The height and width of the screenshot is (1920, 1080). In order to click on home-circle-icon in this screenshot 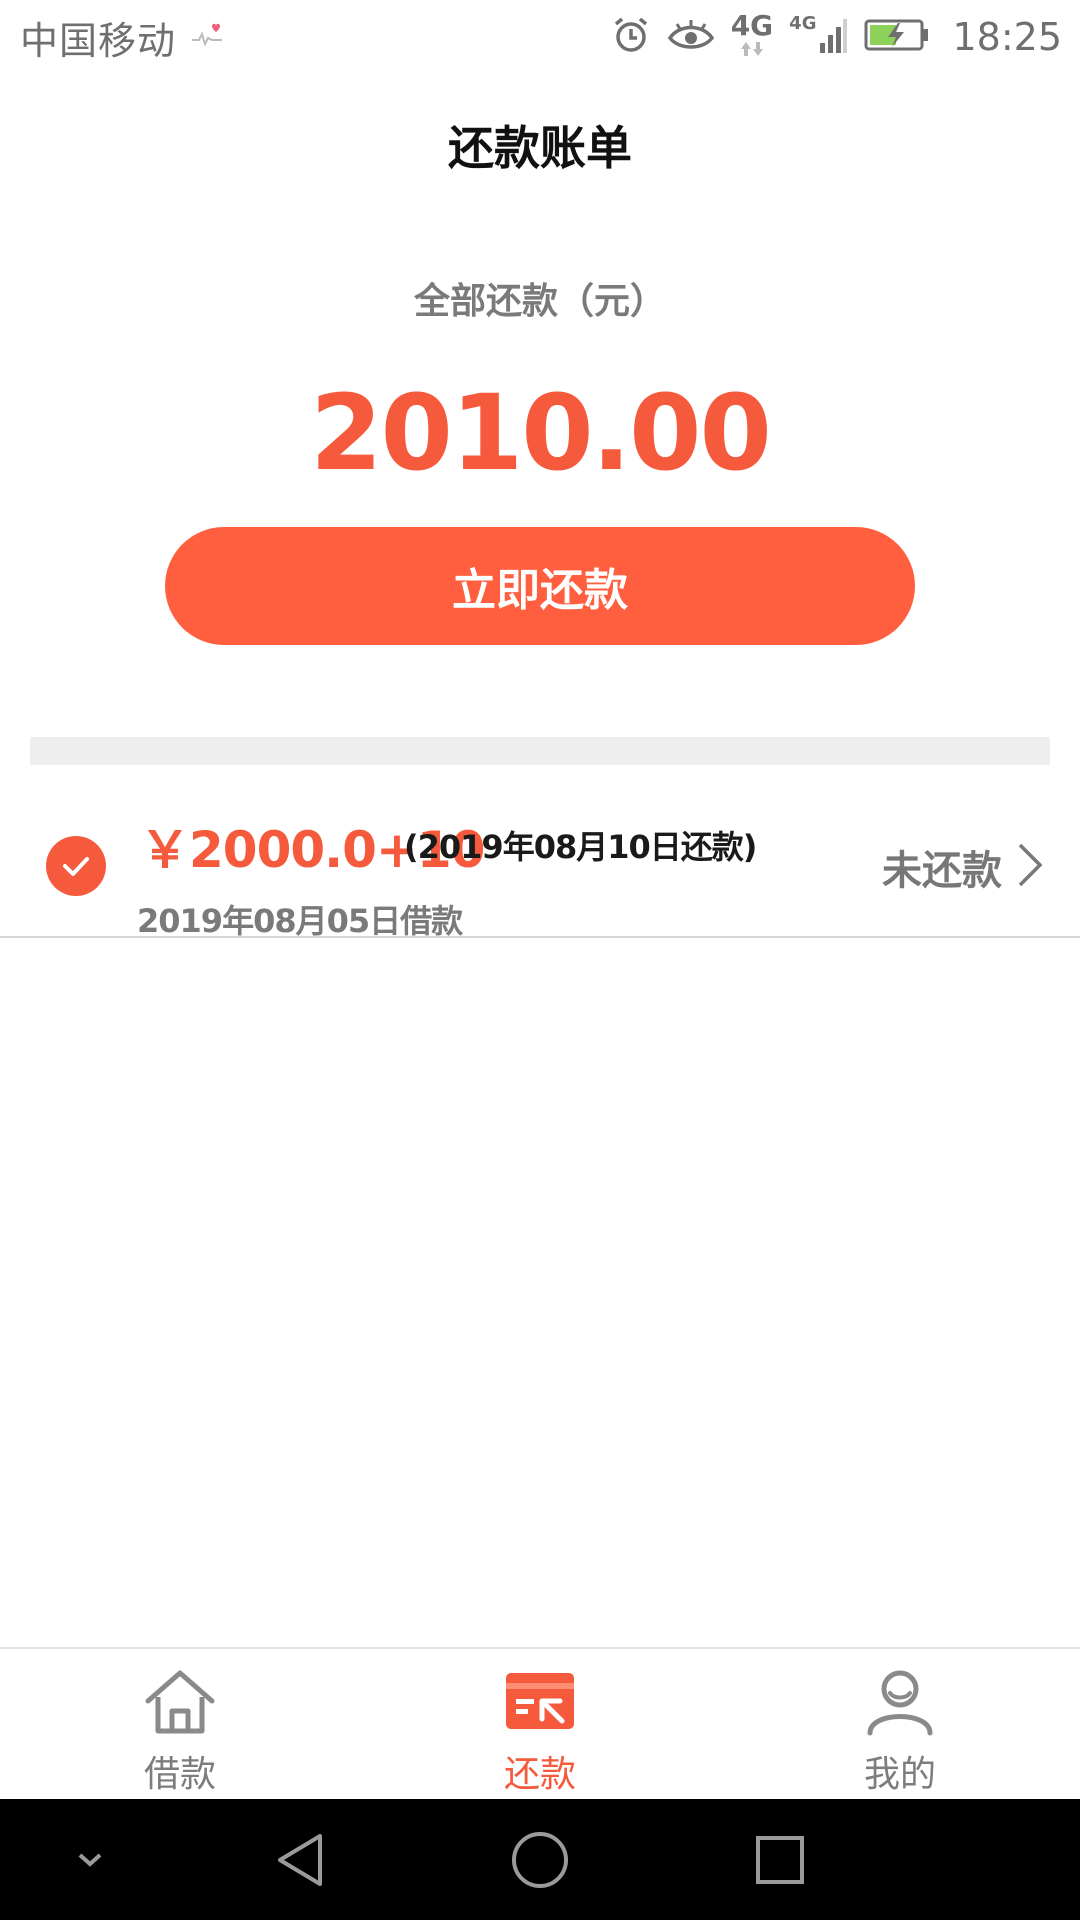, I will do `click(540, 1859)`.